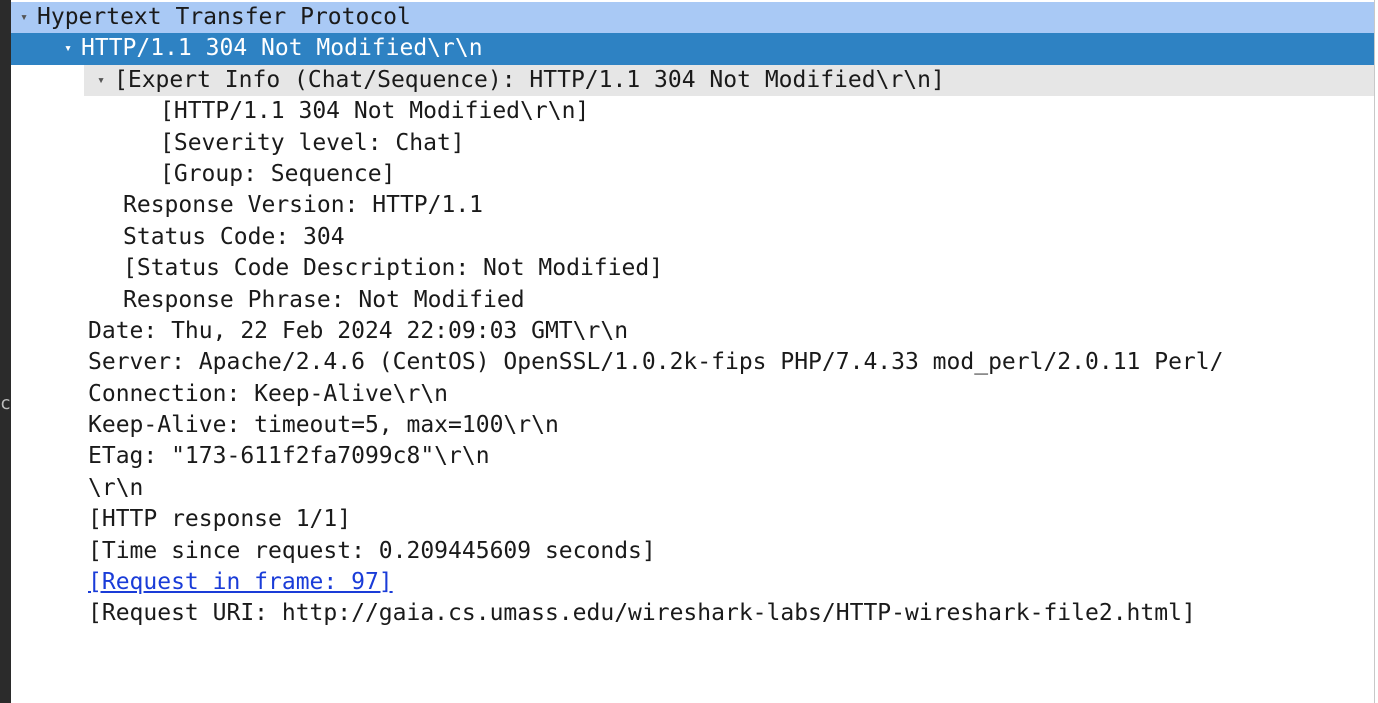 The image size is (1378, 703). What do you see at coordinates (692, 143) in the screenshot?
I see `tree-row-severity-level: [Severity level: Chat]` at bounding box center [692, 143].